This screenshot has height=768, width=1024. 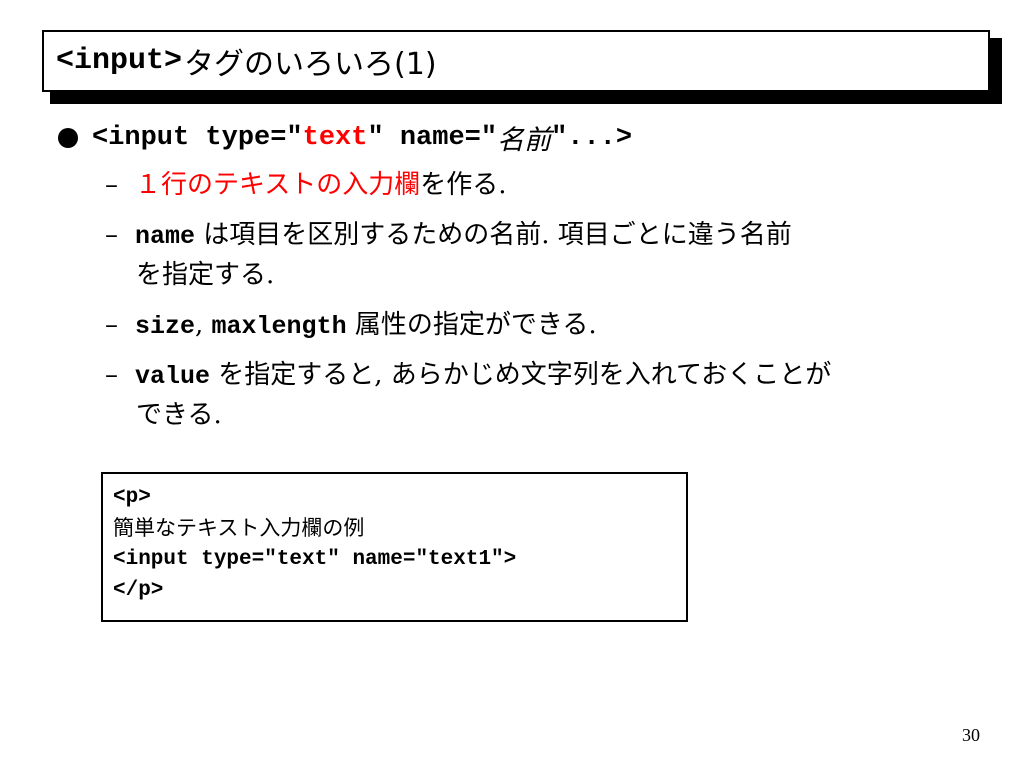 I want to click on sub-item-3: – size, maxlength 属性の指定ができる., so click(x=351, y=326).